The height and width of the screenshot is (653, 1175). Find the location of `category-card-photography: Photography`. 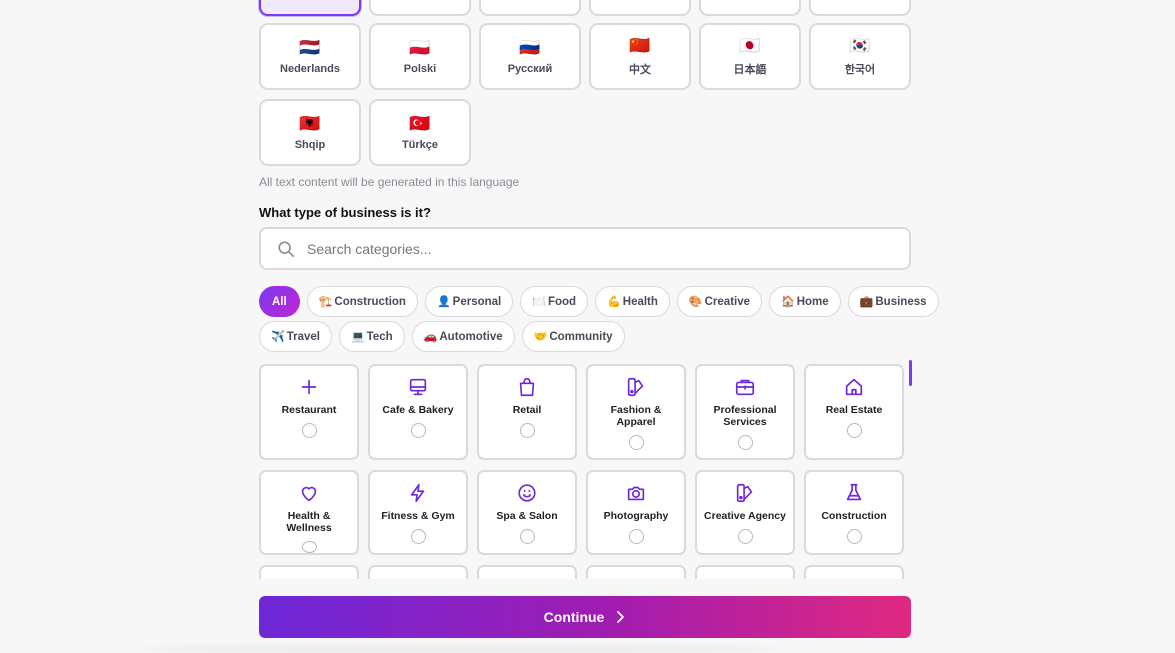

category-card-photography: Photography is located at coordinates (636, 512).